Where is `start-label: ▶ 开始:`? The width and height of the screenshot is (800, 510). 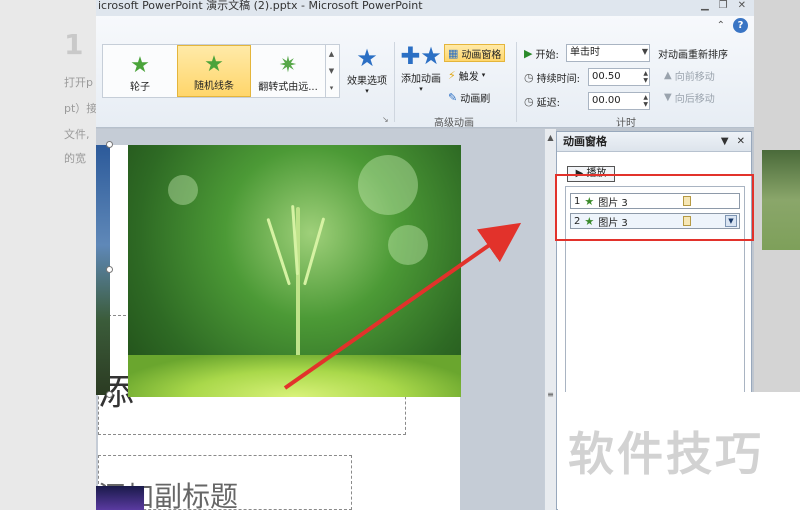
start-label: ▶ 开始: is located at coordinates (541, 53).